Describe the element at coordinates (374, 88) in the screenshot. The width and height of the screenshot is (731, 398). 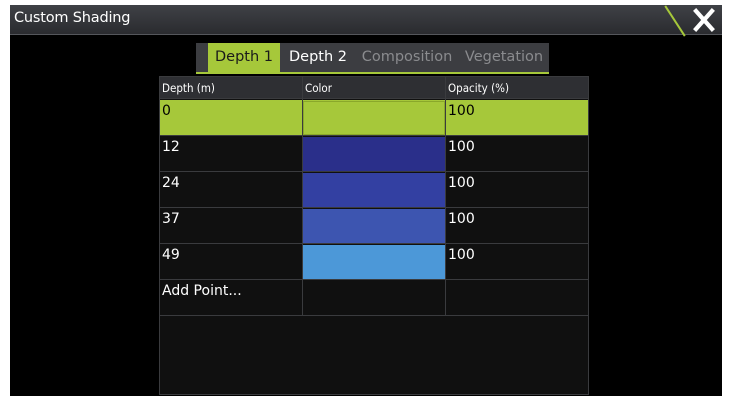
I see `table-header: Depth (m) Color Opacity (%)` at that location.